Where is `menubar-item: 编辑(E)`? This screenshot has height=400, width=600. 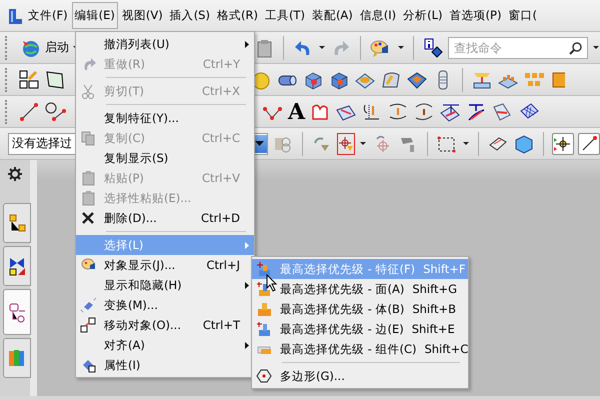 menubar-item: 编辑(E) is located at coordinates (95, 15).